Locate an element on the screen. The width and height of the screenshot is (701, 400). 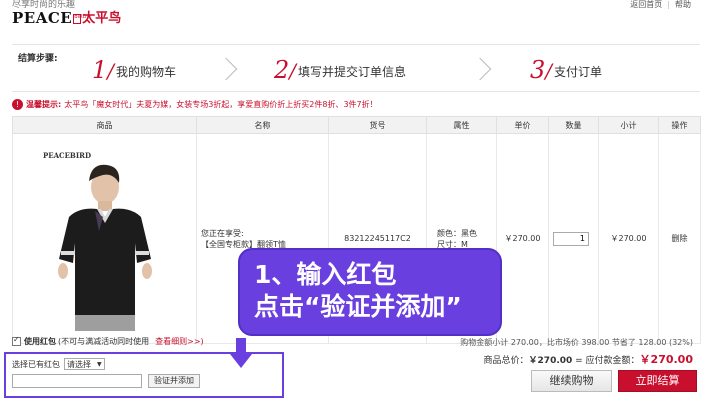
promo-notice: 您正在享受: is located at coordinates (222, 233).